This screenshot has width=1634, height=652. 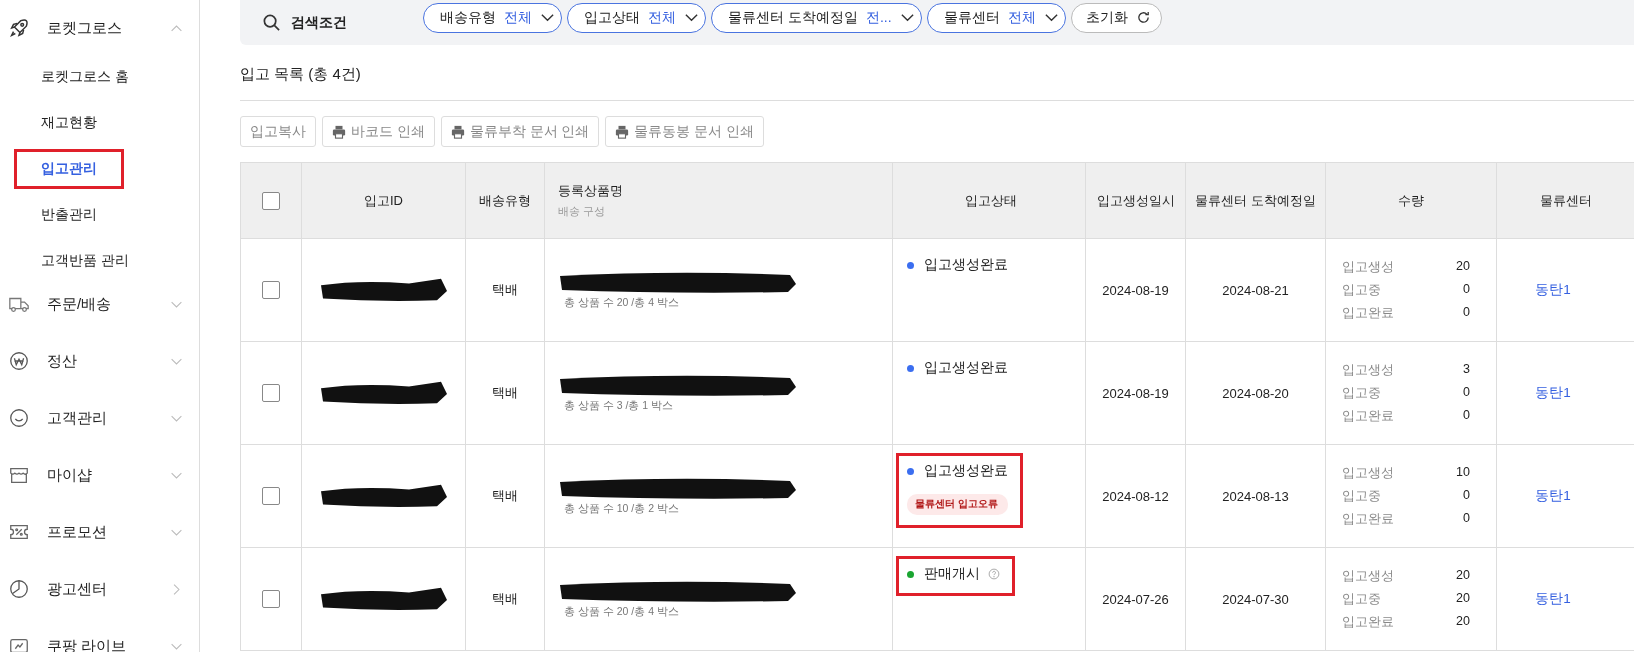 I want to click on table-cell: 2024-08-21, so click(x=1255, y=290).